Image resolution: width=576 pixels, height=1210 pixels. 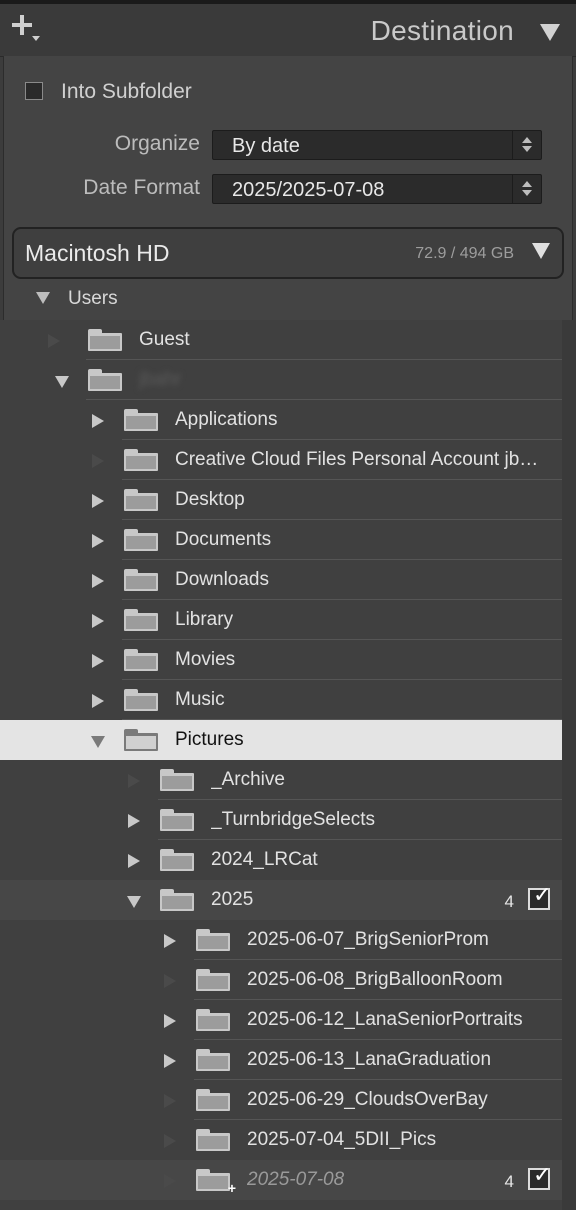 What do you see at coordinates (281, 700) in the screenshot?
I see `folder-row: Music` at bounding box center [281, 700].